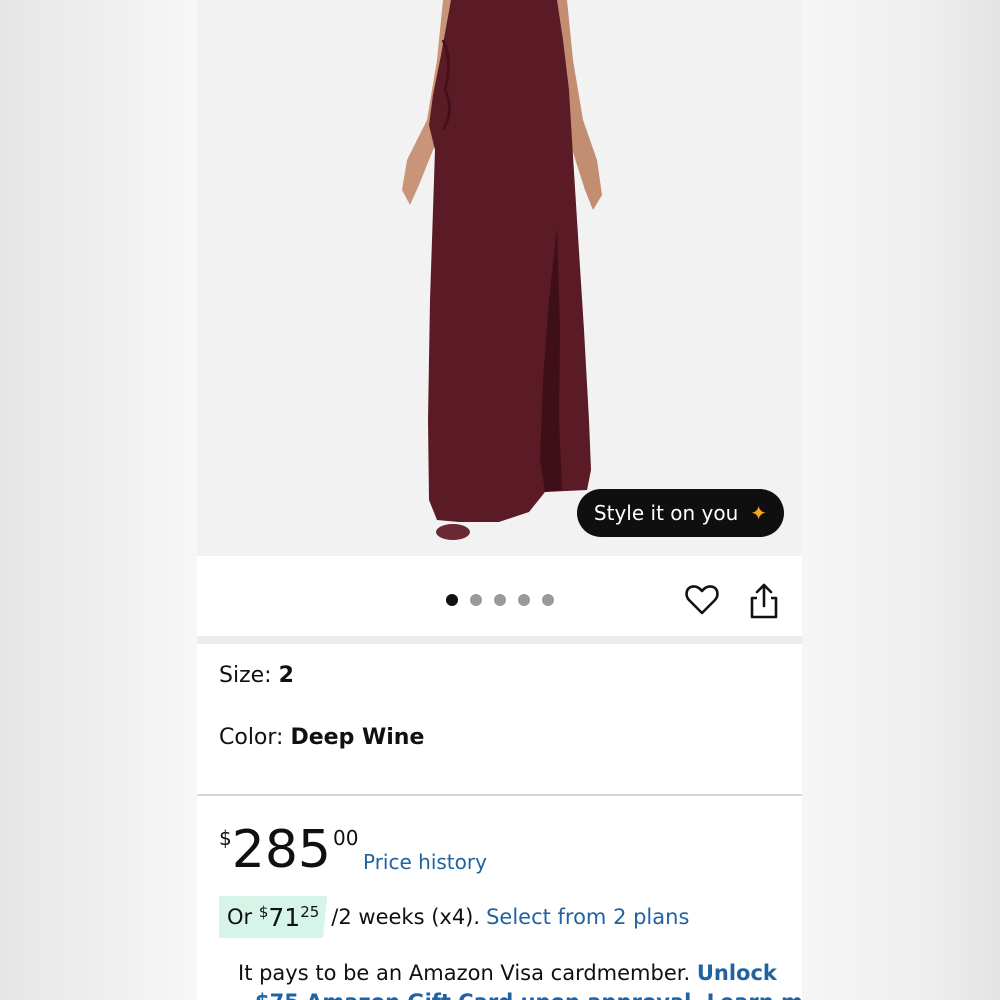 The image size is (1000, 1000). I want to click on image-pagination, so click(500, 600).